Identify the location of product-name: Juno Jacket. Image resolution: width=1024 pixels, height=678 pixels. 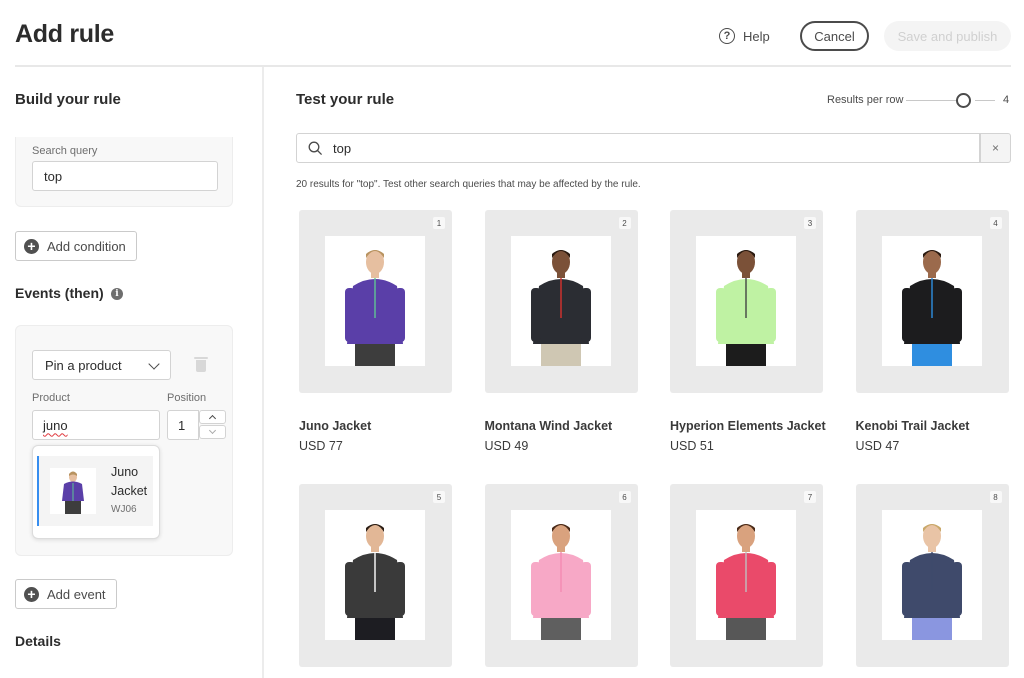
(335, 426).